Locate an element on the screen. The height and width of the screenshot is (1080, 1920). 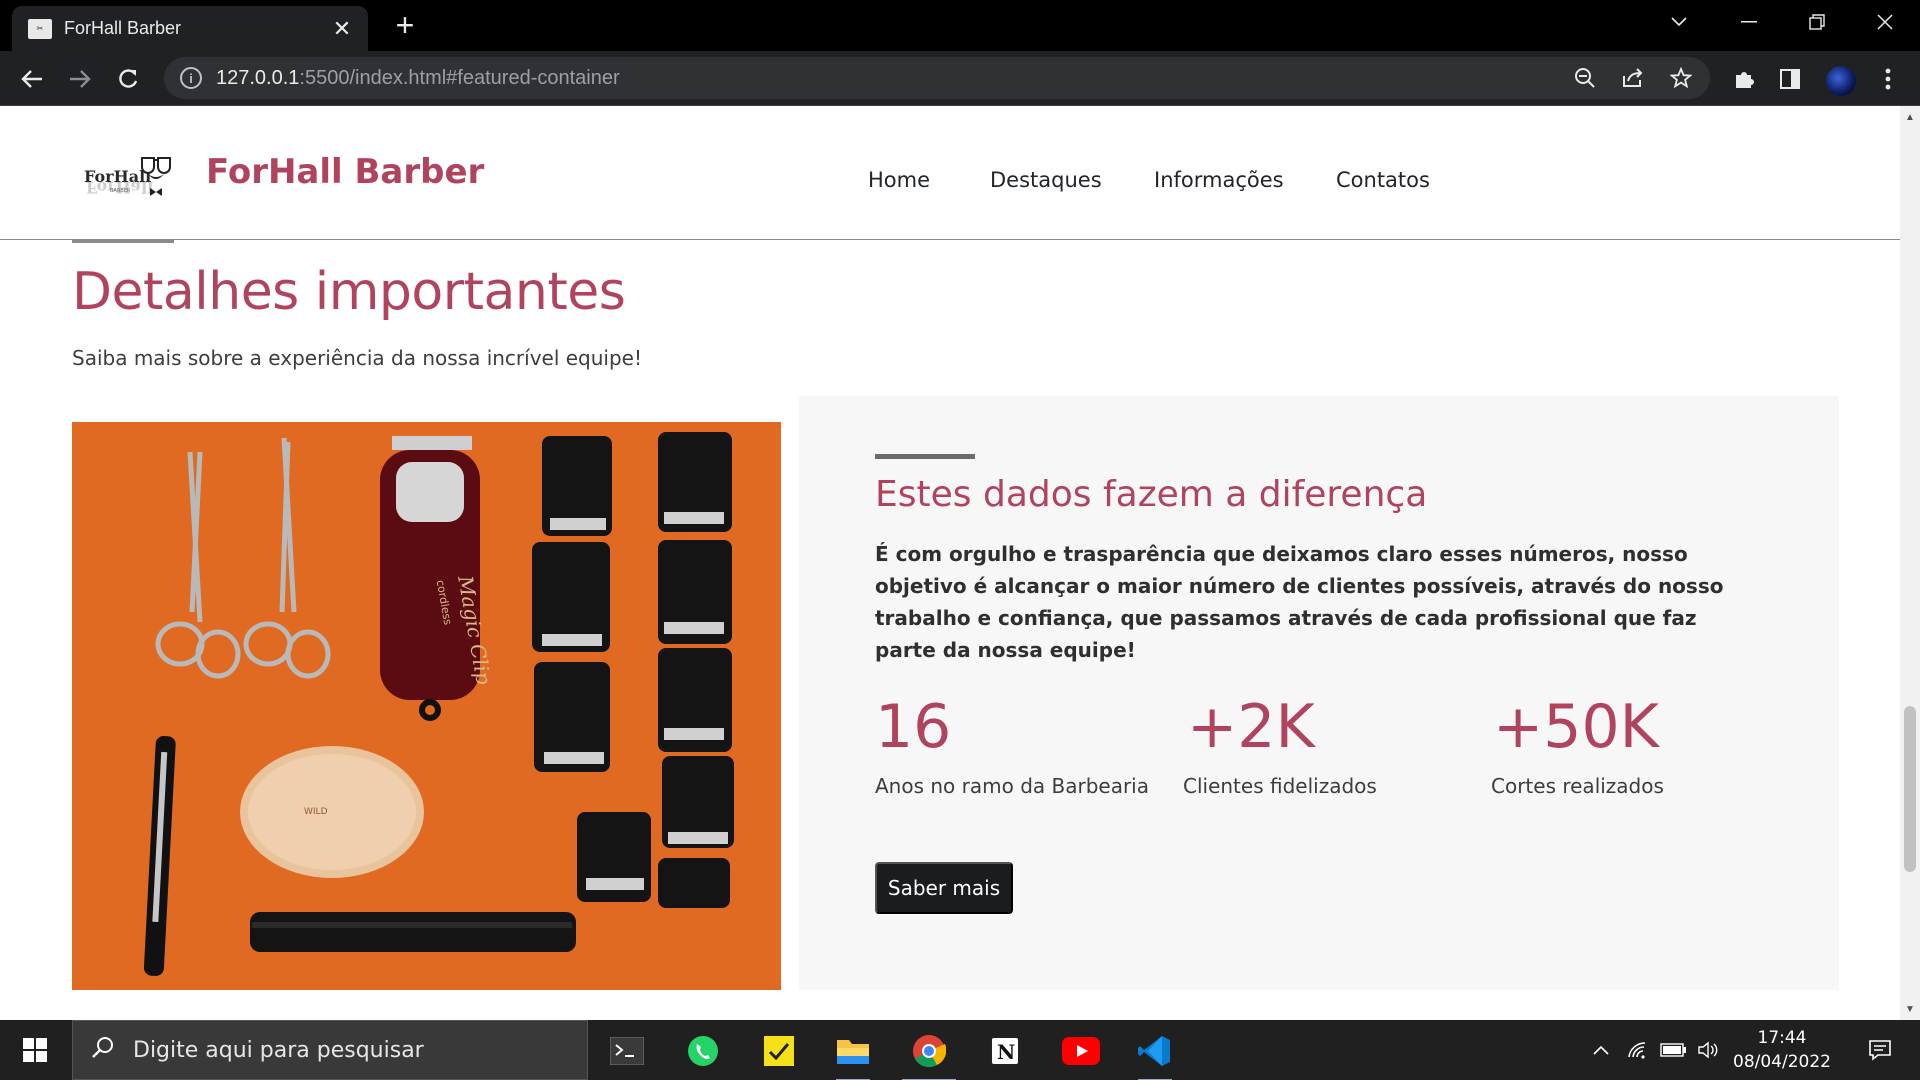
menu-kebab-icon is located at coordinates (1888, 79).